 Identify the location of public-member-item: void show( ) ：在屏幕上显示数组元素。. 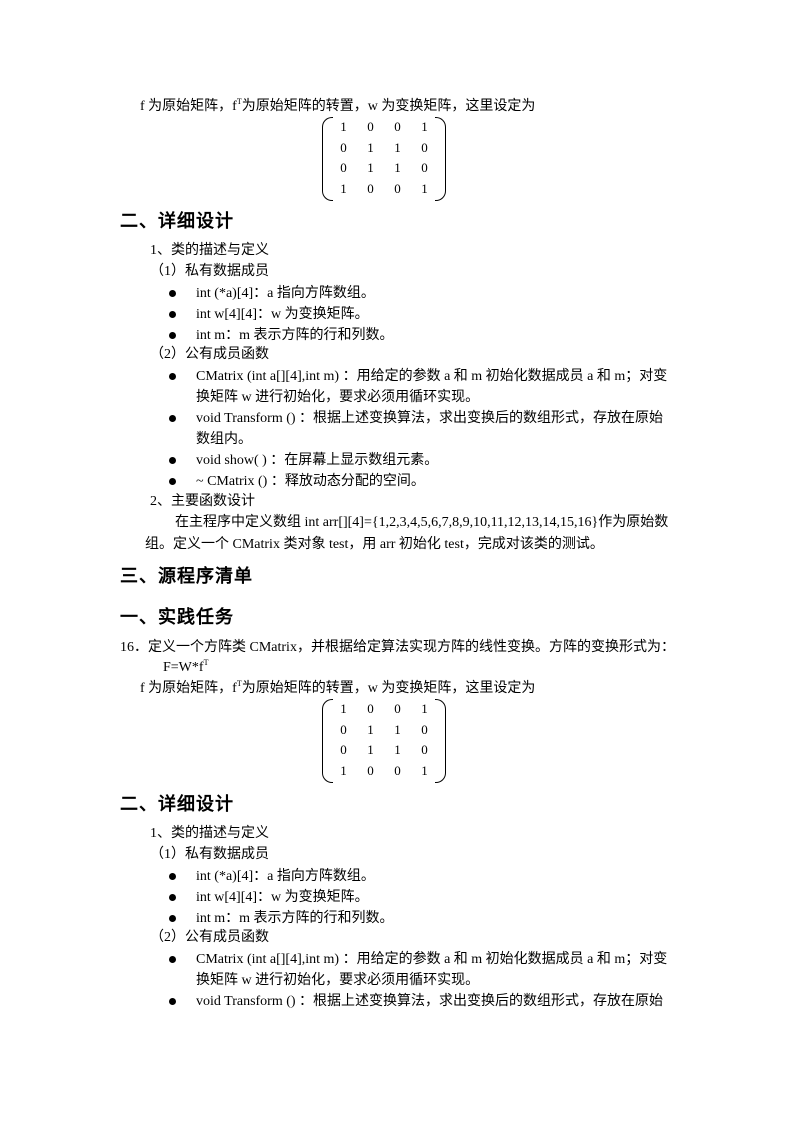
(317, 460).